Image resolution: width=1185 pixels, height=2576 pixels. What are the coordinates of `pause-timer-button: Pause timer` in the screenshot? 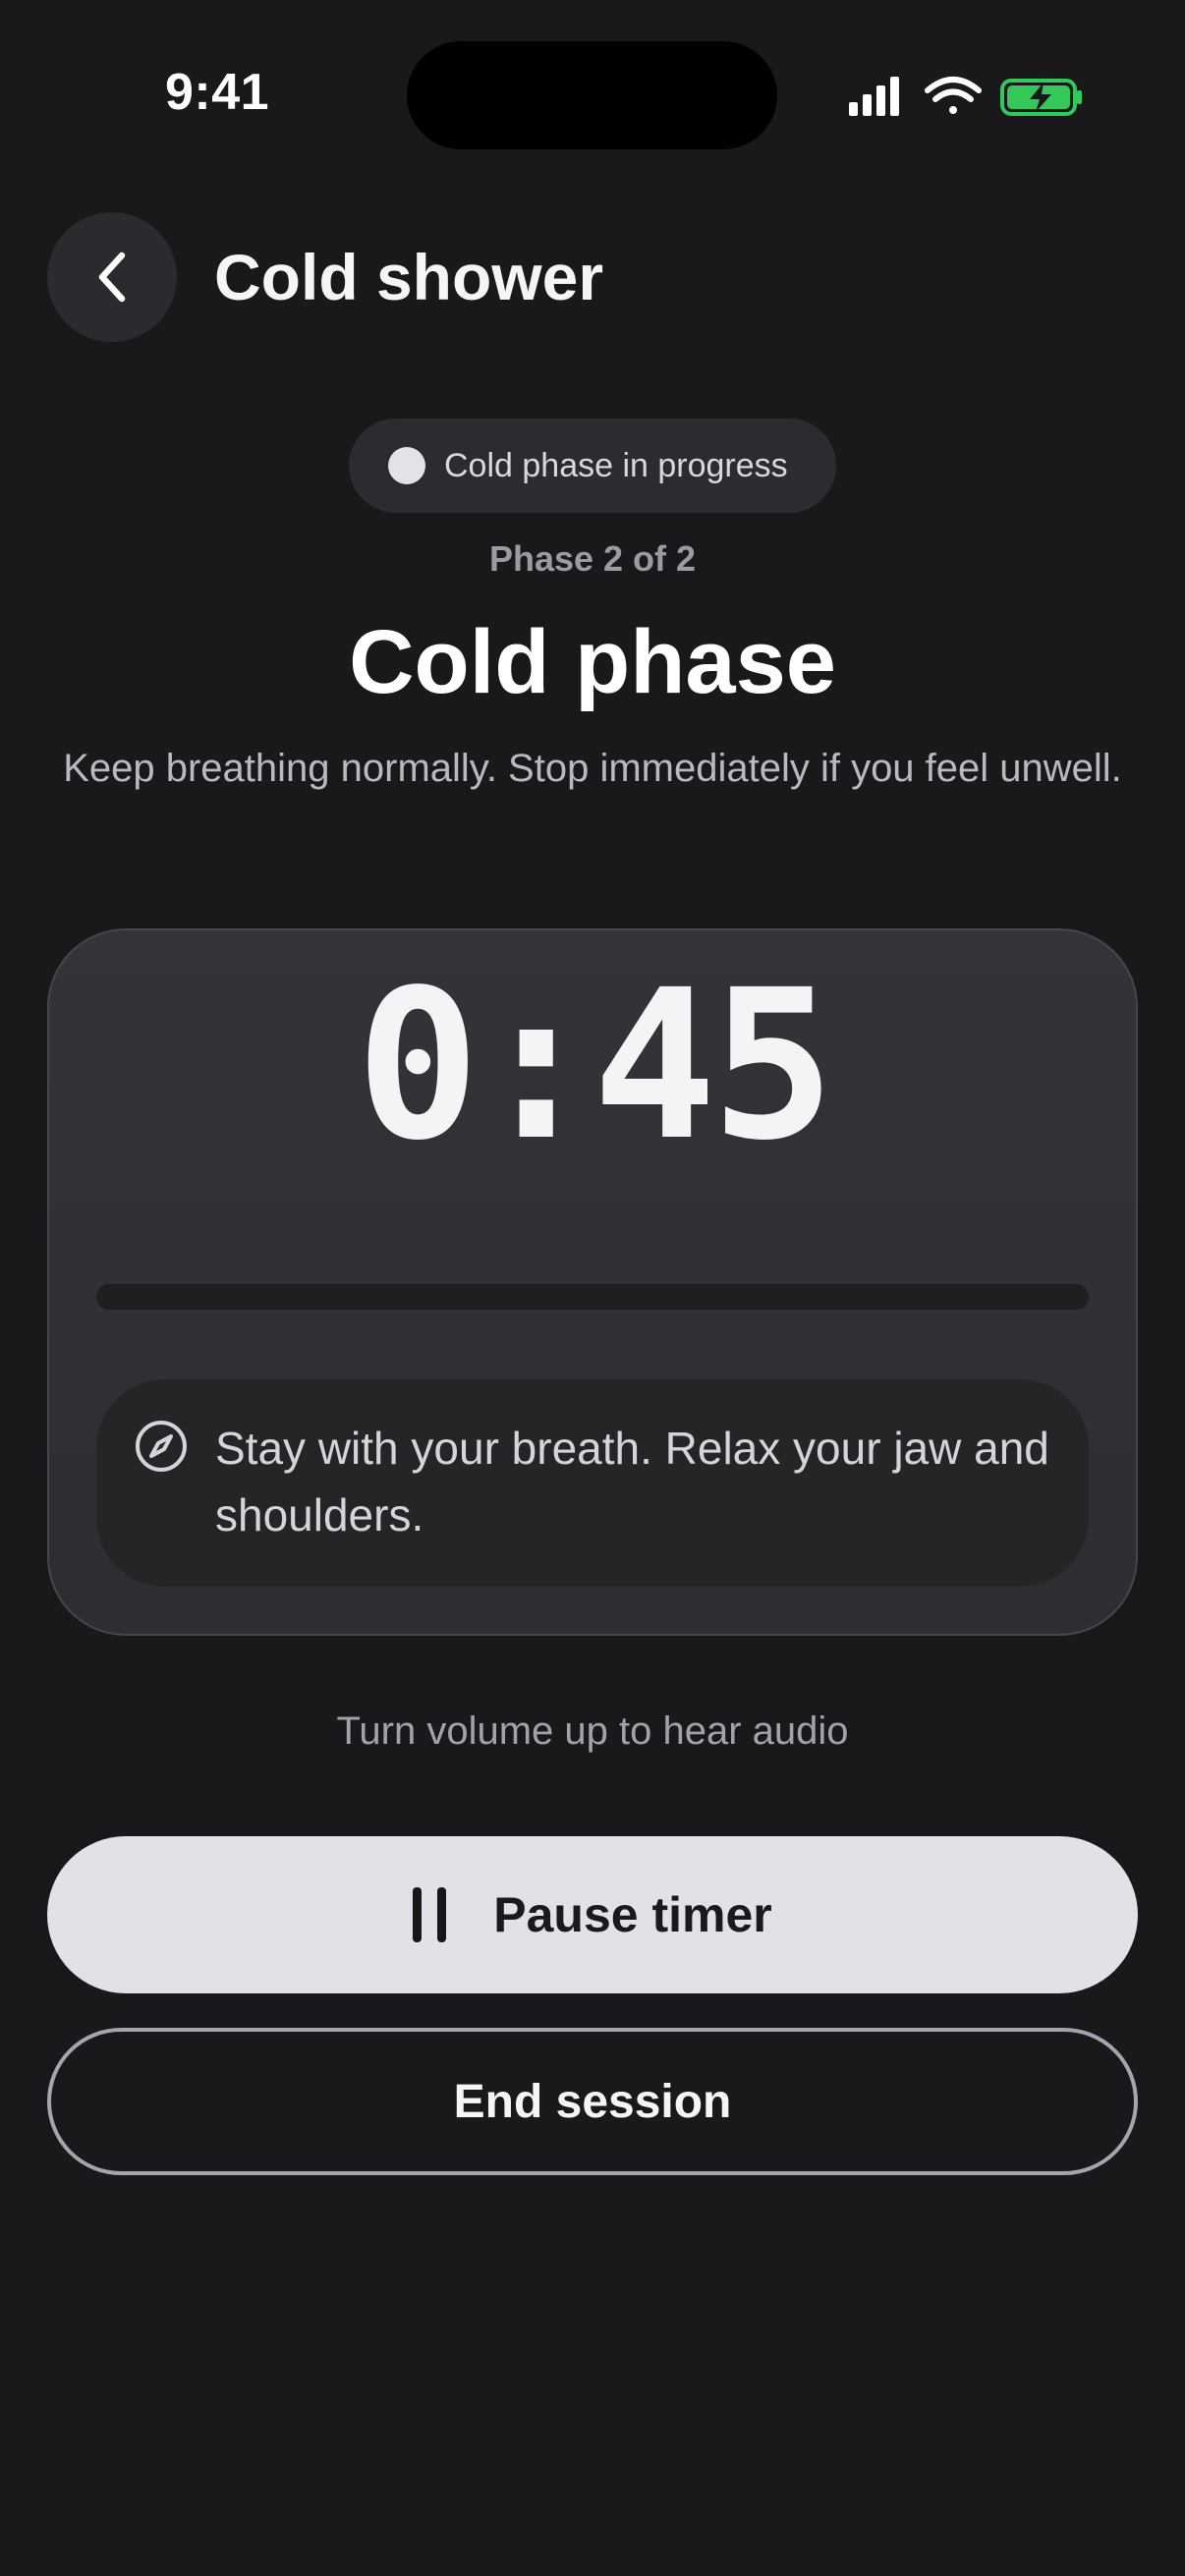 It's located at (592, 1914).